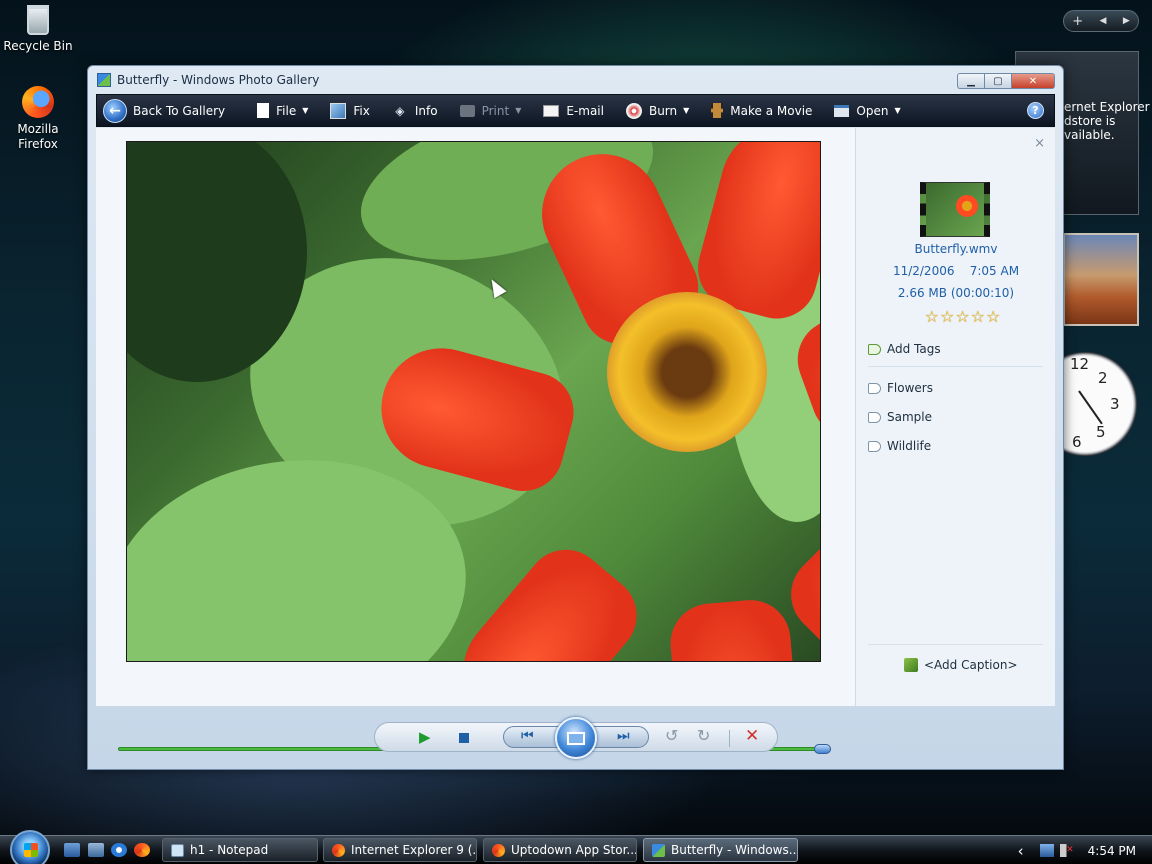 This screenshot has height=864, width=1152. What do you see at coordinates (545, 597) in the screenshot?
I see `petal-shape` at bounding box center [545, 597].